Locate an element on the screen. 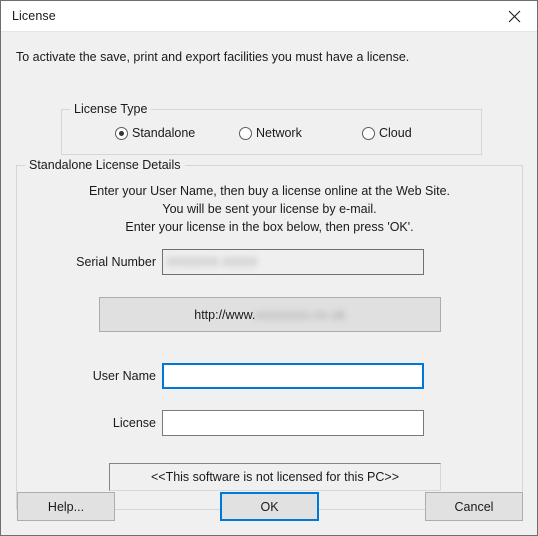  website-url-visible: http://www. is located at coordinates (225, 314).